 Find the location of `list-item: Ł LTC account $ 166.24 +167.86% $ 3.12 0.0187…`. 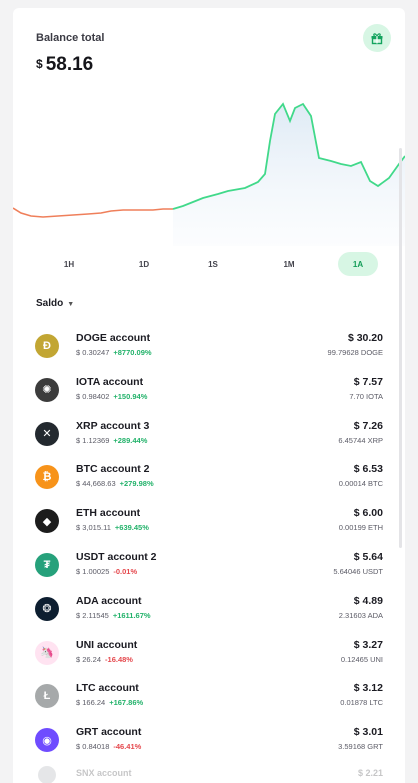

list-item: Ł LTC account $ 166.24 +167.86% $ 3.12 0.0187… is located at coordinates (209, 696).